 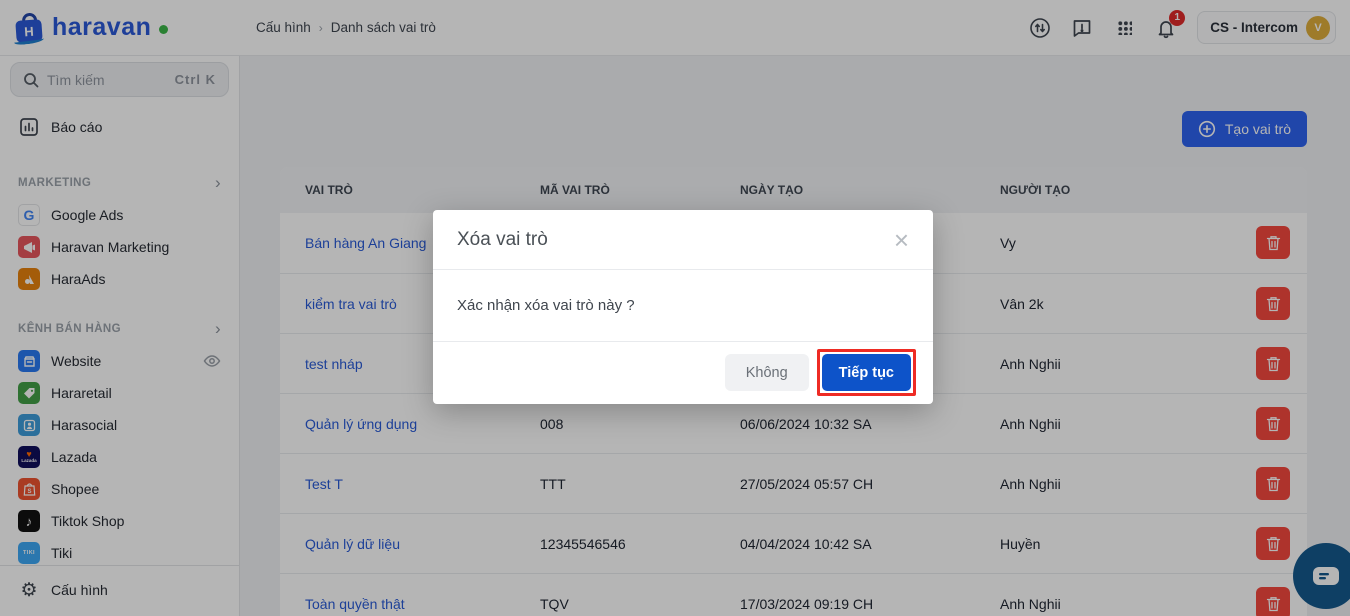 What do you see at coordinates (766, 372) in the screenshot?
I see `cancel-button: Không` at bounding box center [766, 372].